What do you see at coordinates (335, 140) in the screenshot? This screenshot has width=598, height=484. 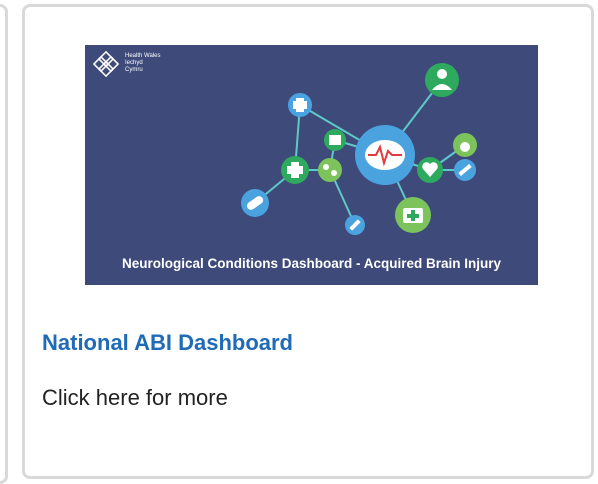 I see `calendar-icon` at bounding box center [335, 140].